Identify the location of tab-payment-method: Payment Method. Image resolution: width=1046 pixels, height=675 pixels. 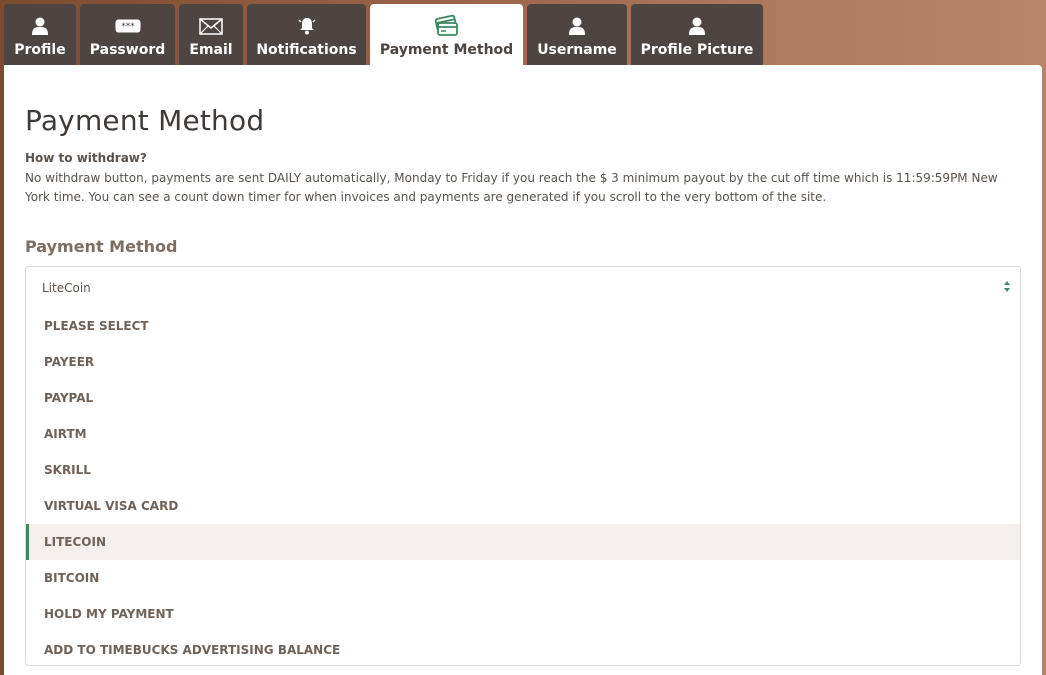
(446, 34).